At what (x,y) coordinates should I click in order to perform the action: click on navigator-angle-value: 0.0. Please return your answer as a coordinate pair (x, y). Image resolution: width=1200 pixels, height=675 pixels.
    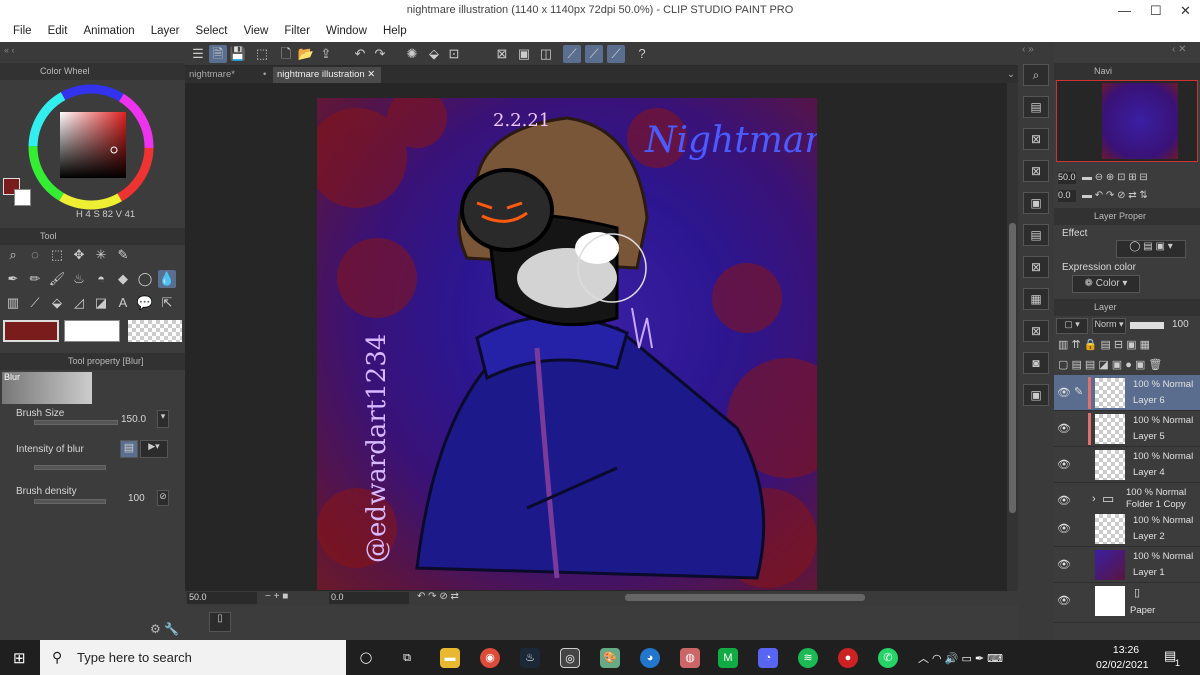
    Looking at the image, I should click on (1067, 196).